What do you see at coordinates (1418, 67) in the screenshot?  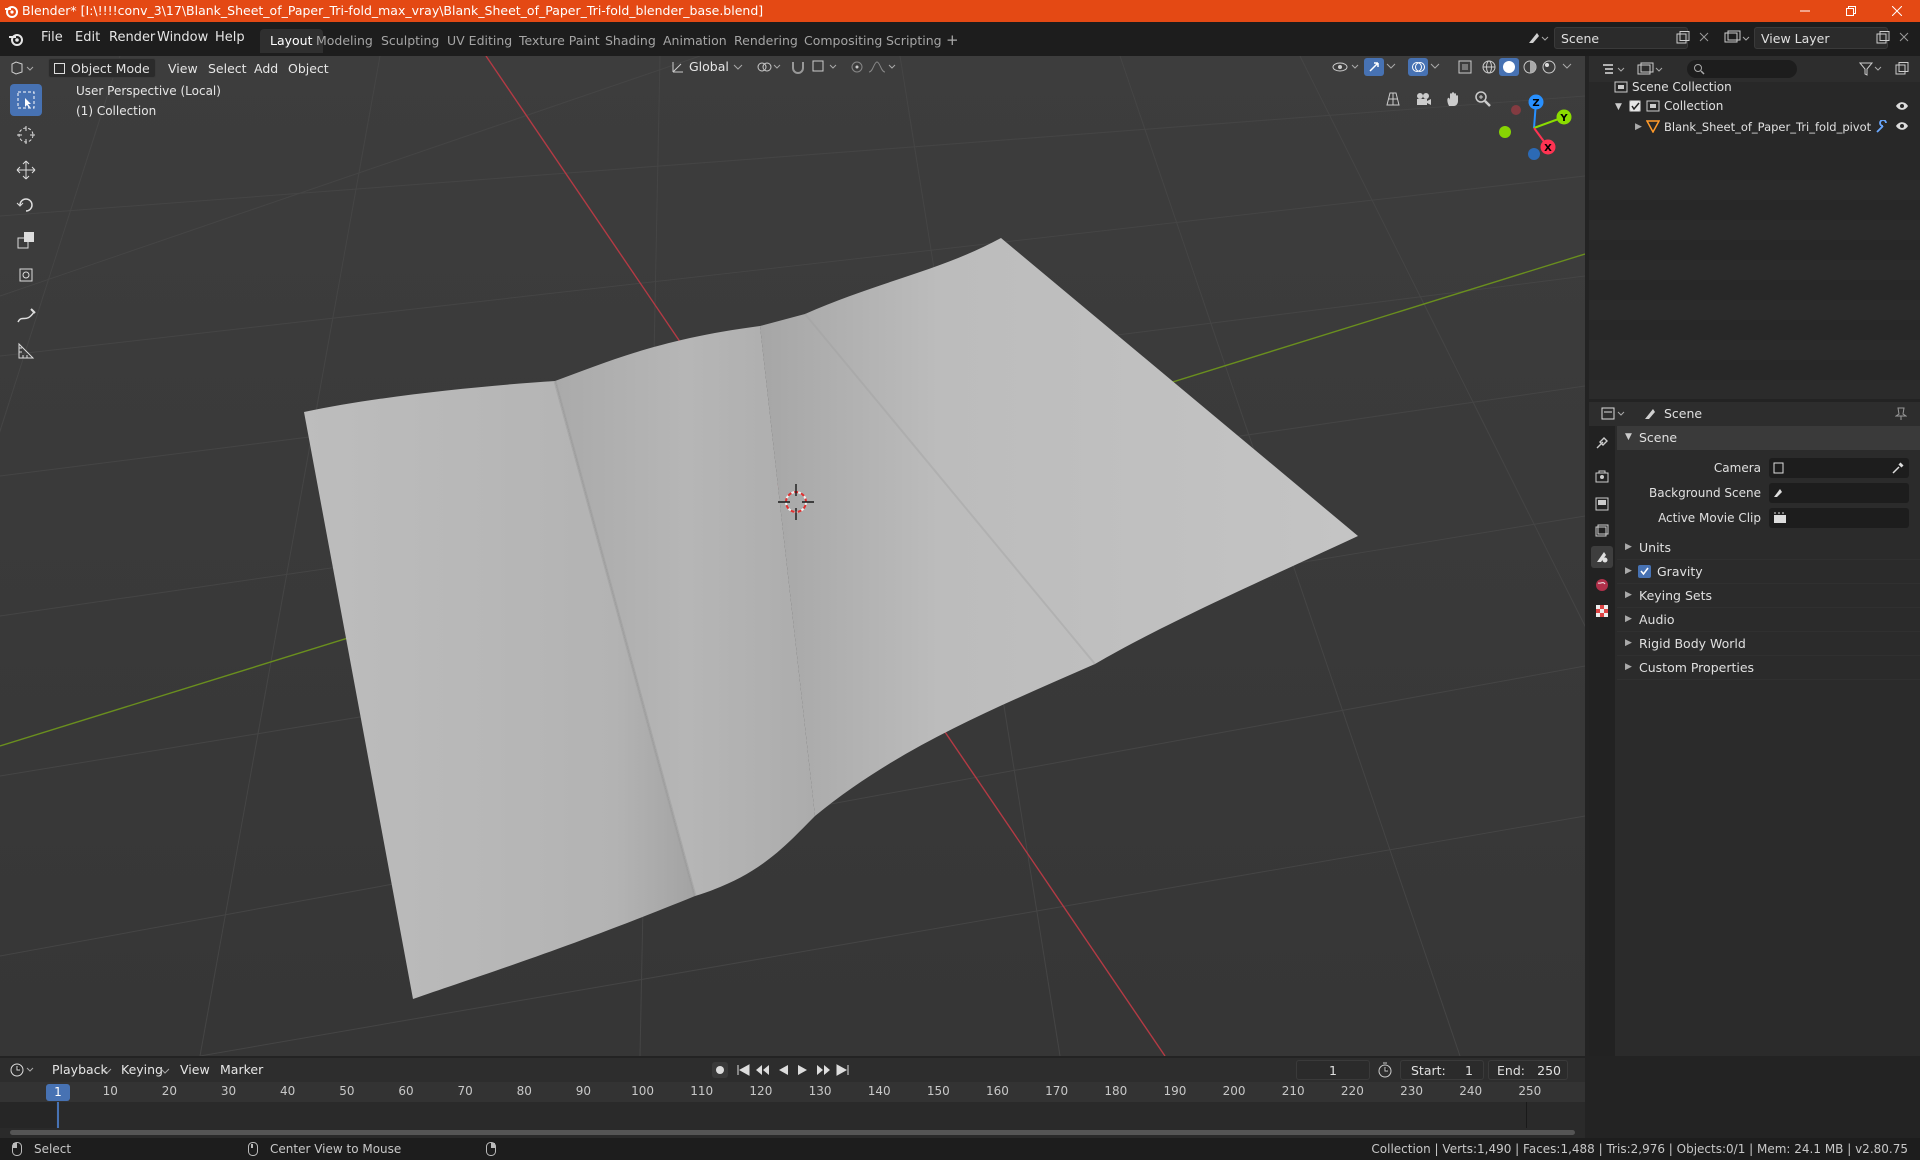 I see `overlays-toggle-icon` at bounding box center [1418, 67].